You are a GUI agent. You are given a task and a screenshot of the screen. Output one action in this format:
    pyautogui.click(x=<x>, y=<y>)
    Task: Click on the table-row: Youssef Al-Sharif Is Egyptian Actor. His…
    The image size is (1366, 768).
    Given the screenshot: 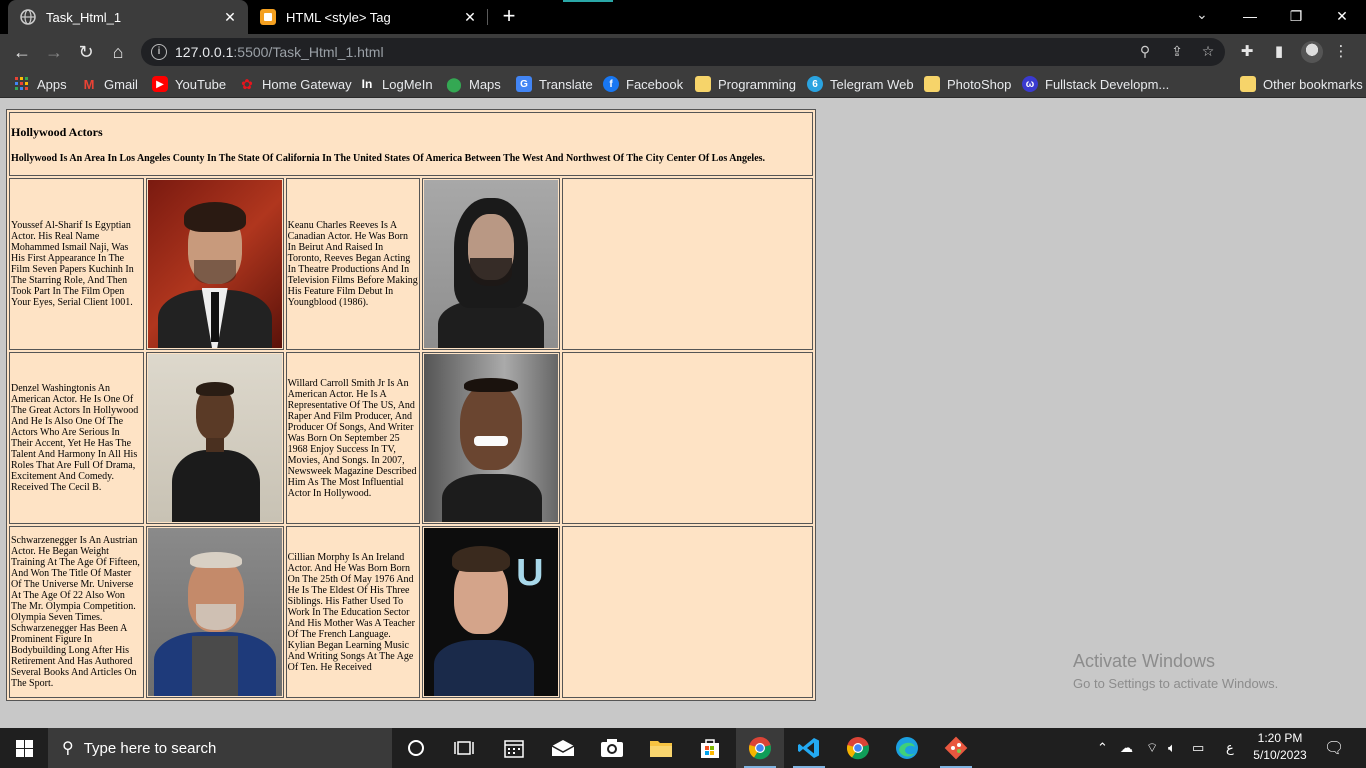 What is the action you would take?
    pyautogui.click(x=411, y=264)
    